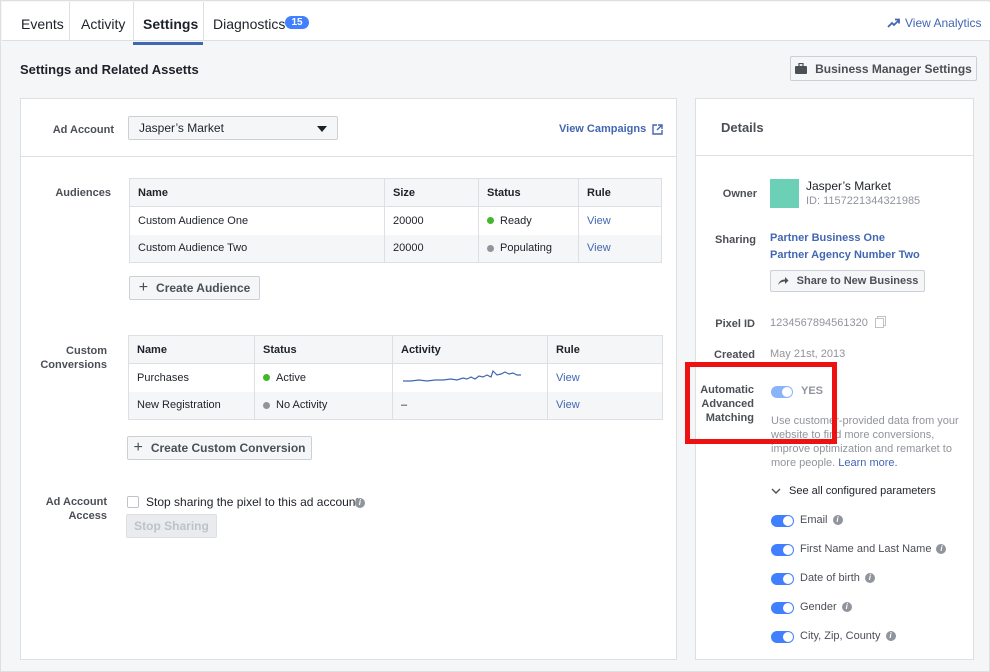 This screenshot has height=672, width=990. What do you see at coordinates (657, 129) in the screenshot?
I see `external-link-icon` at bounding box center [657, 129].